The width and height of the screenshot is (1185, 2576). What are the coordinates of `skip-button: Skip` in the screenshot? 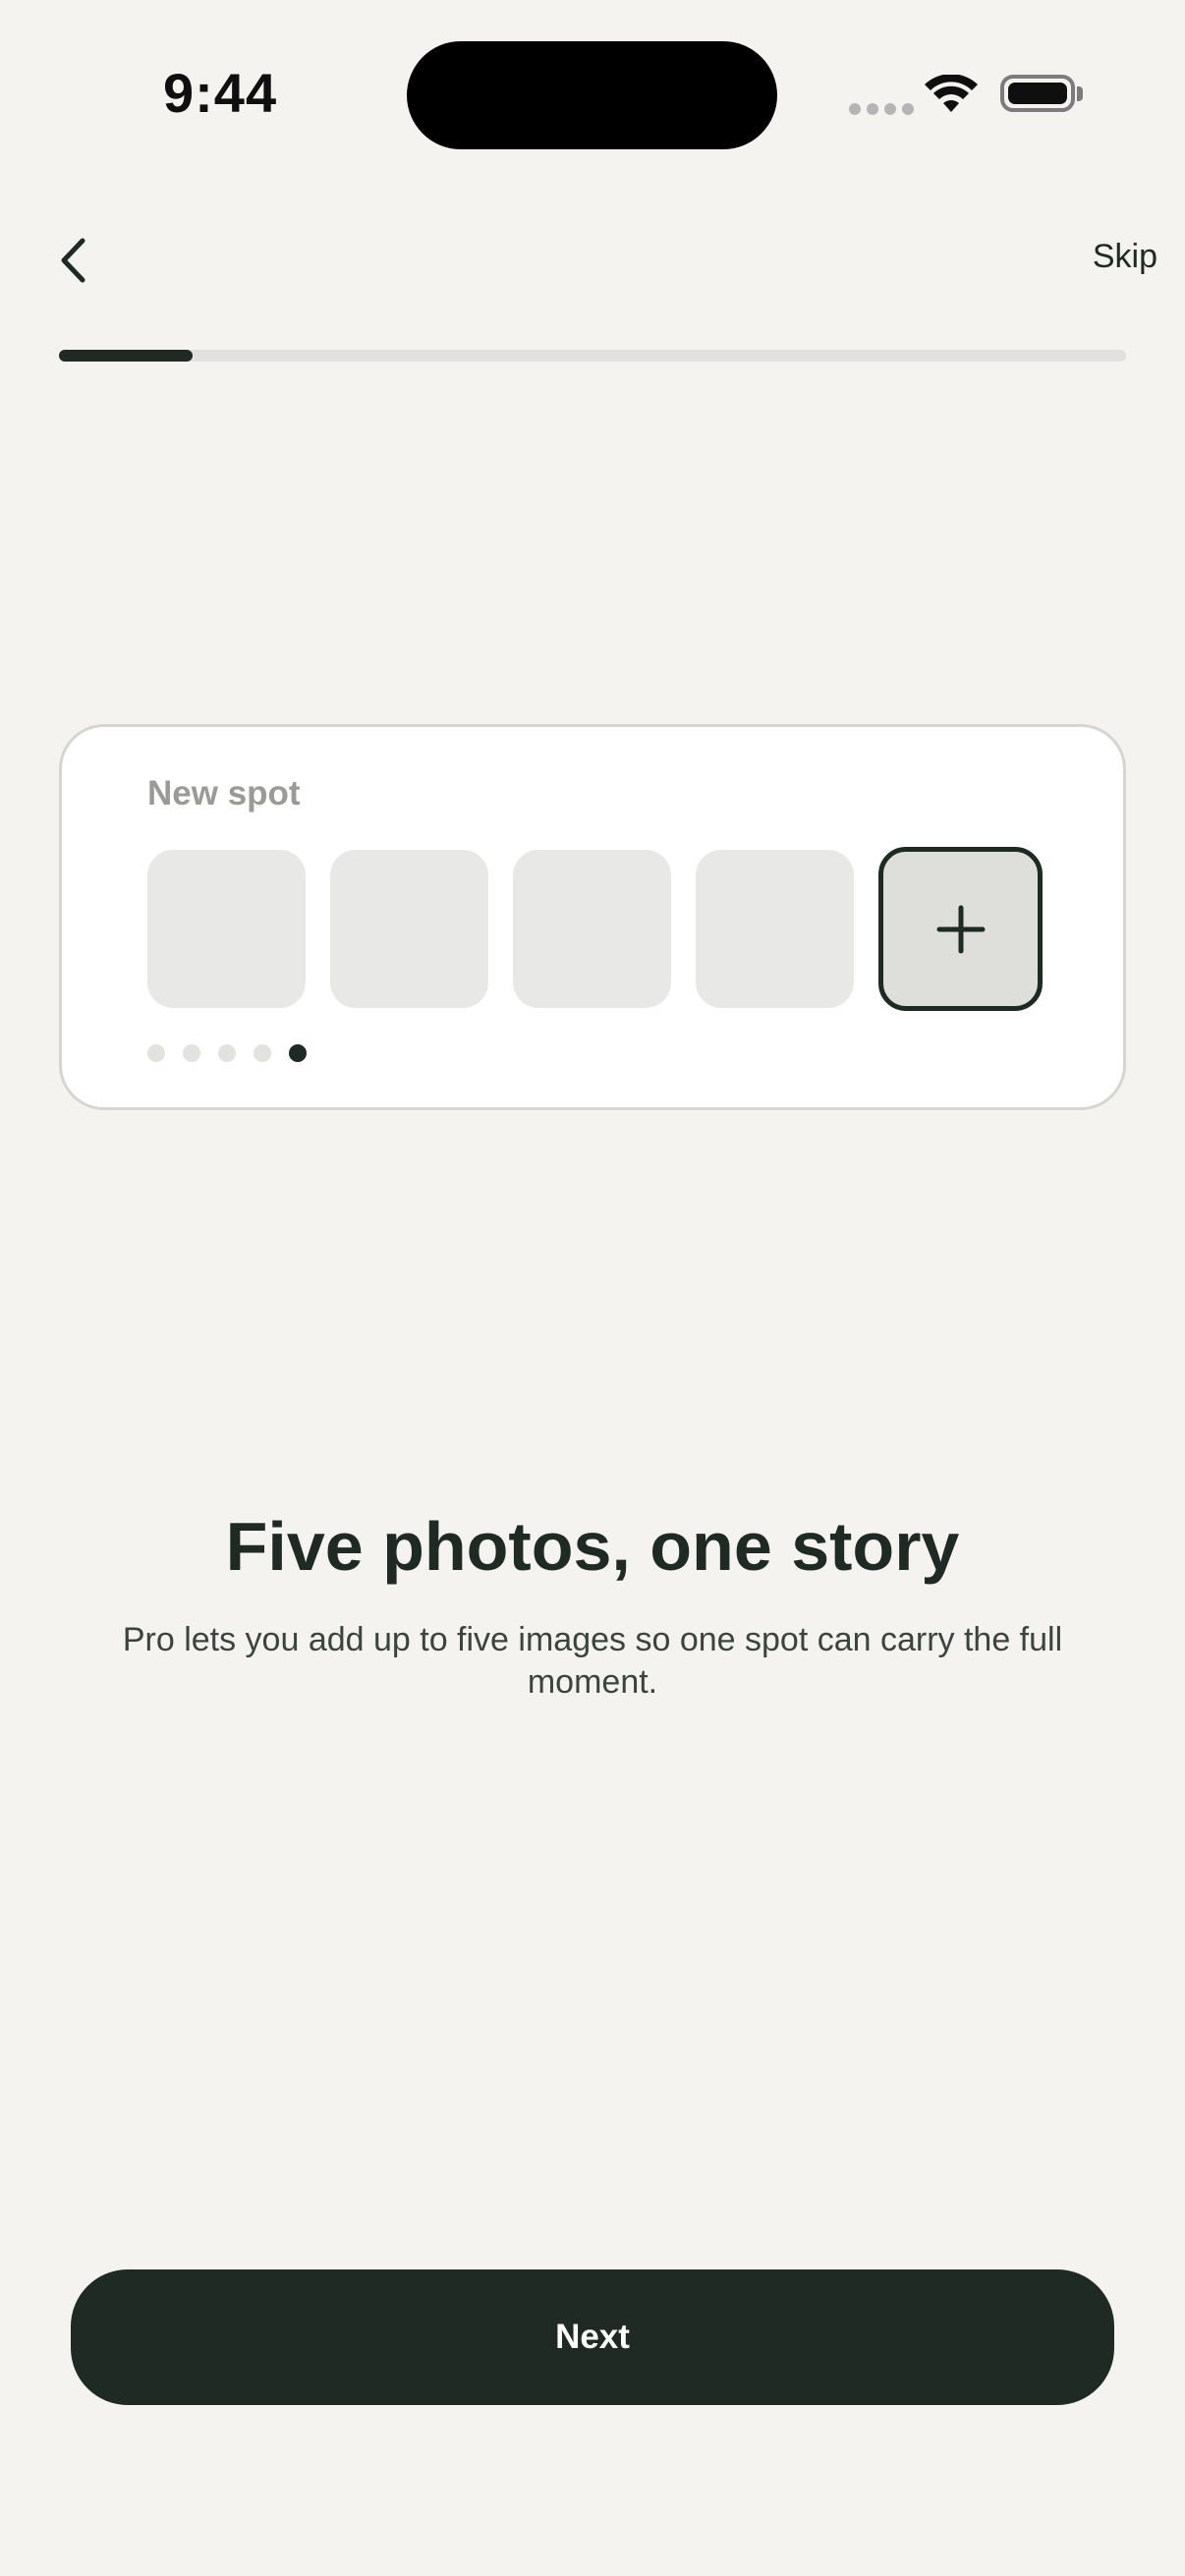 It's located at (1125, 257).